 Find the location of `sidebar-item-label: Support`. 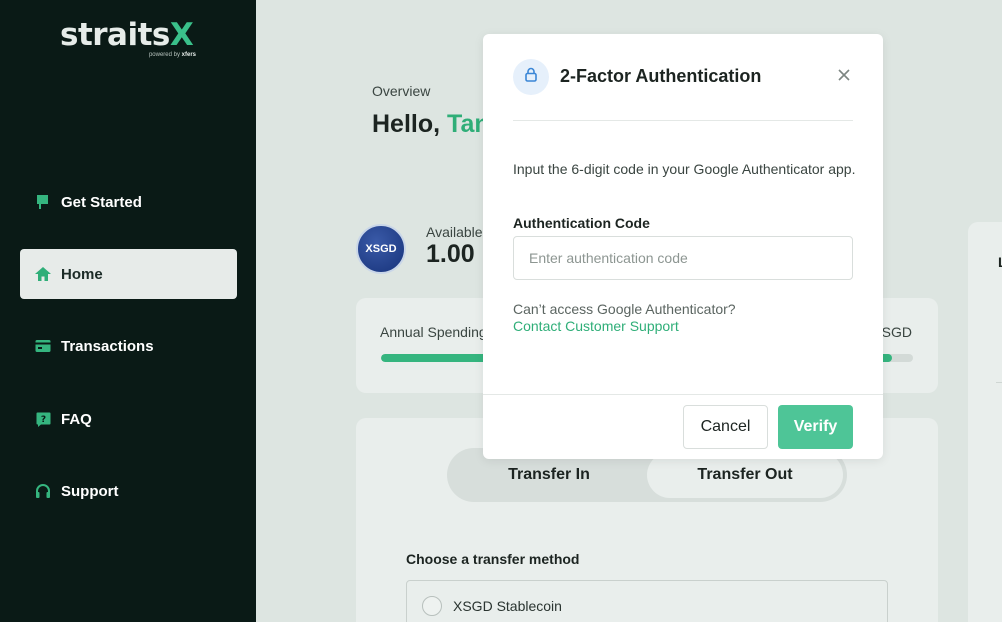

sidebar-item-label: Support is located at coordinates (90, 491).